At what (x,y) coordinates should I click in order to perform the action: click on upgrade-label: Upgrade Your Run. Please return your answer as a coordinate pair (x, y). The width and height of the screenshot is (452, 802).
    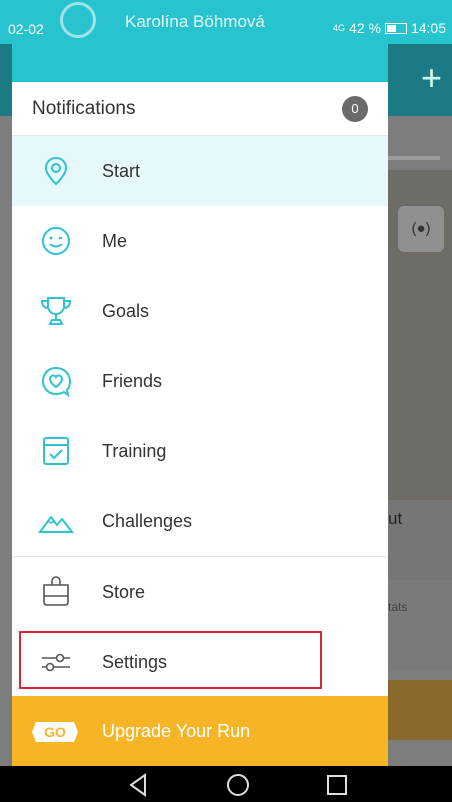
    Looking at the image, I should click on (176, 730).